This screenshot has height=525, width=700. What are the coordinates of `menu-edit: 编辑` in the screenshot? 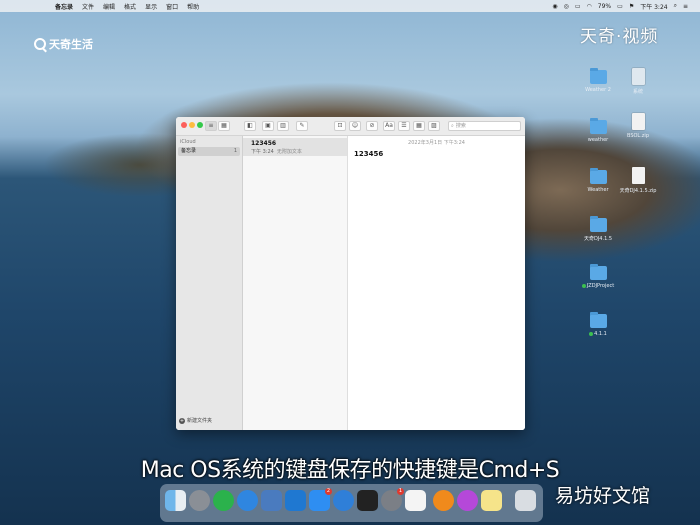 It's located at (109, 6).